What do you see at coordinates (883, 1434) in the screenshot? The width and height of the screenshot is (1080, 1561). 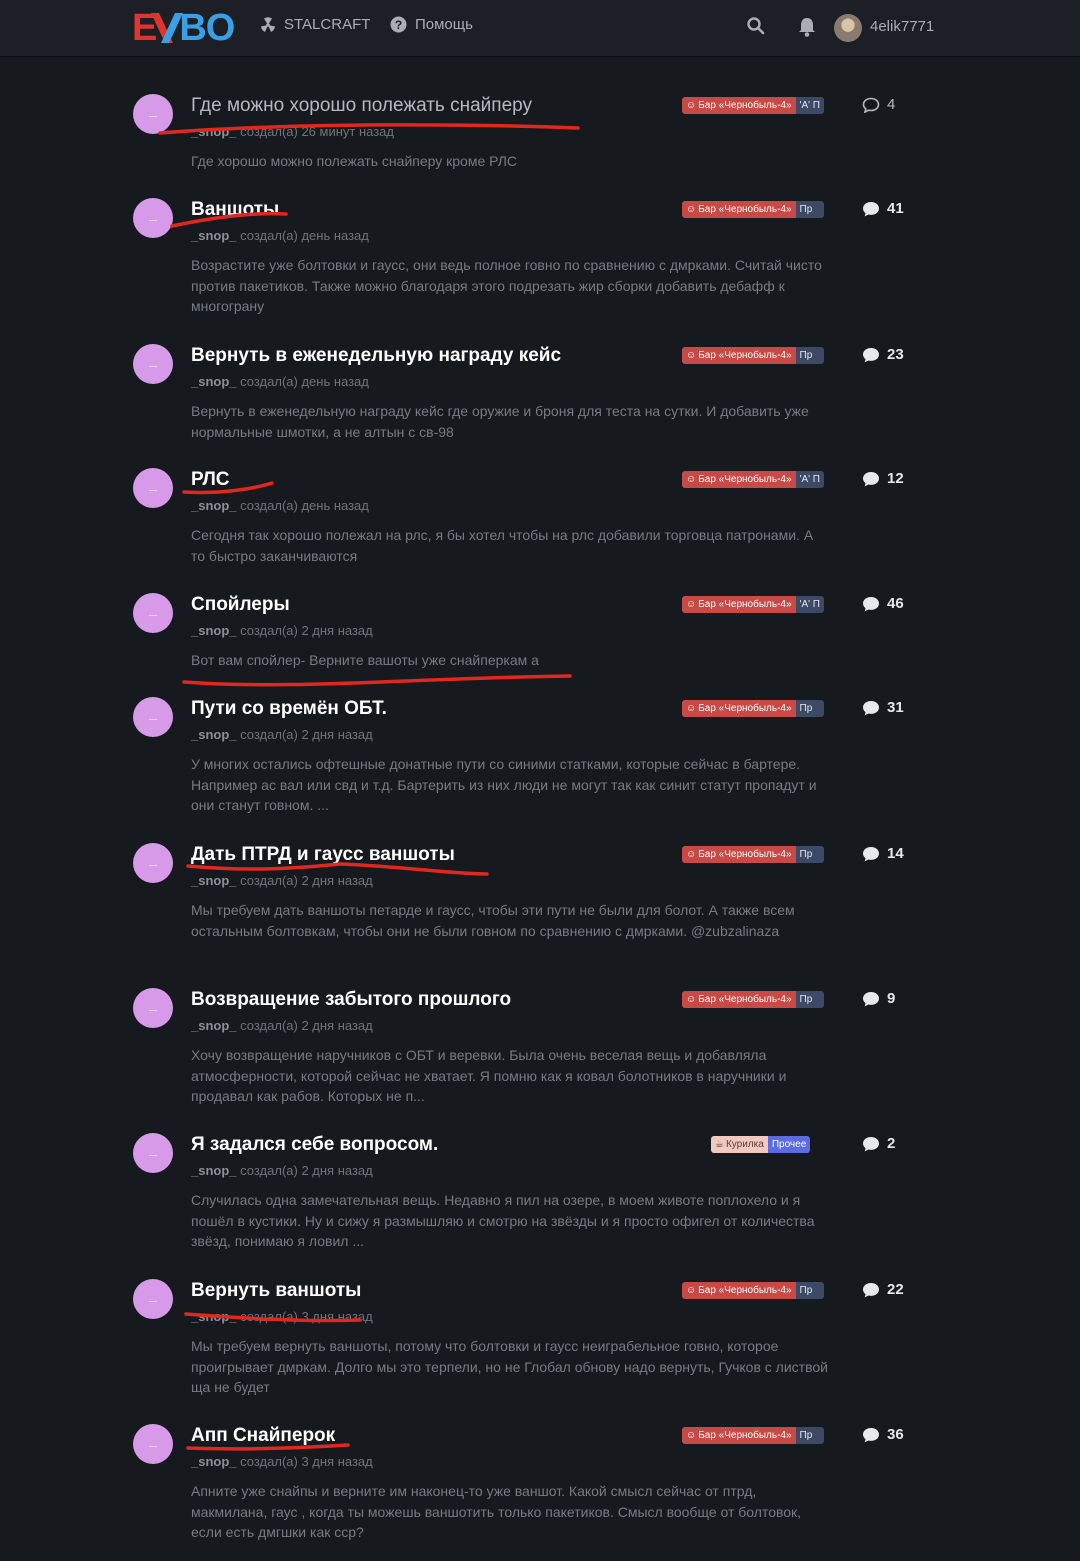 I see `reply-count: 36` at bounding box center [883, 1434].